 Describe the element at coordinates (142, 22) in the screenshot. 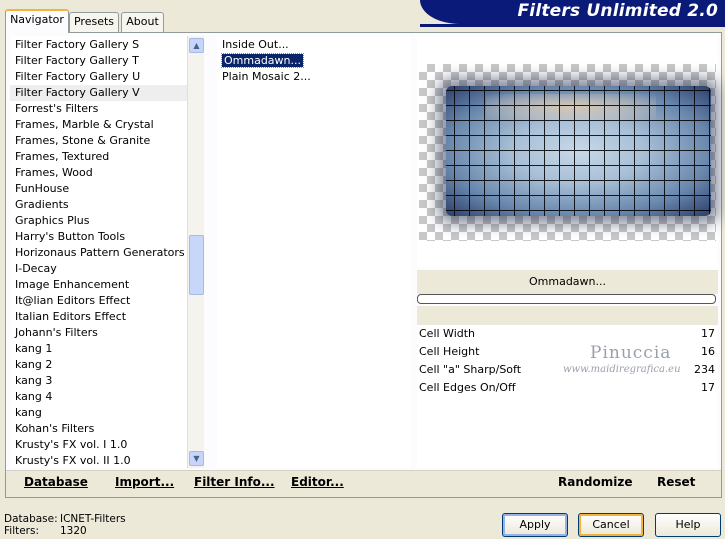

I see `tab-about: About` at that location.